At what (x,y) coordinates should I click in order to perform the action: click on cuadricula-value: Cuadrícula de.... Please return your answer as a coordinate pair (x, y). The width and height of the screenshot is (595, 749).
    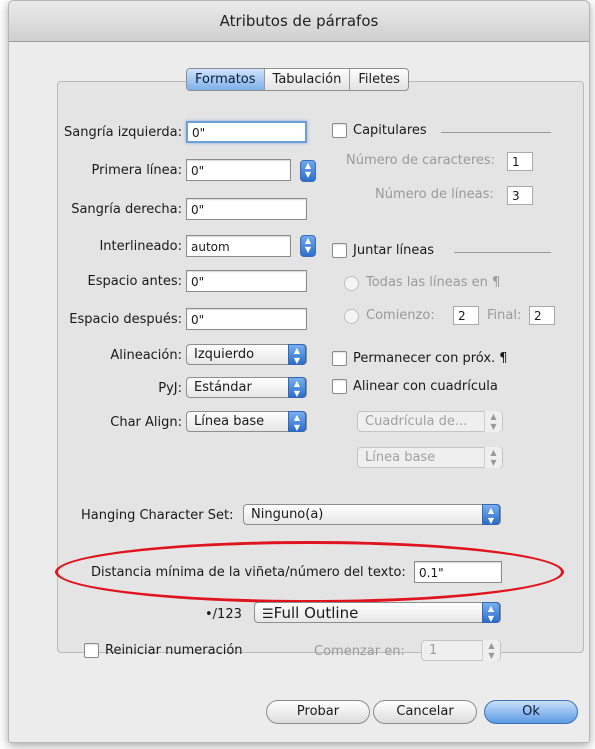
    Looking at the image, I should click on (416, 421).